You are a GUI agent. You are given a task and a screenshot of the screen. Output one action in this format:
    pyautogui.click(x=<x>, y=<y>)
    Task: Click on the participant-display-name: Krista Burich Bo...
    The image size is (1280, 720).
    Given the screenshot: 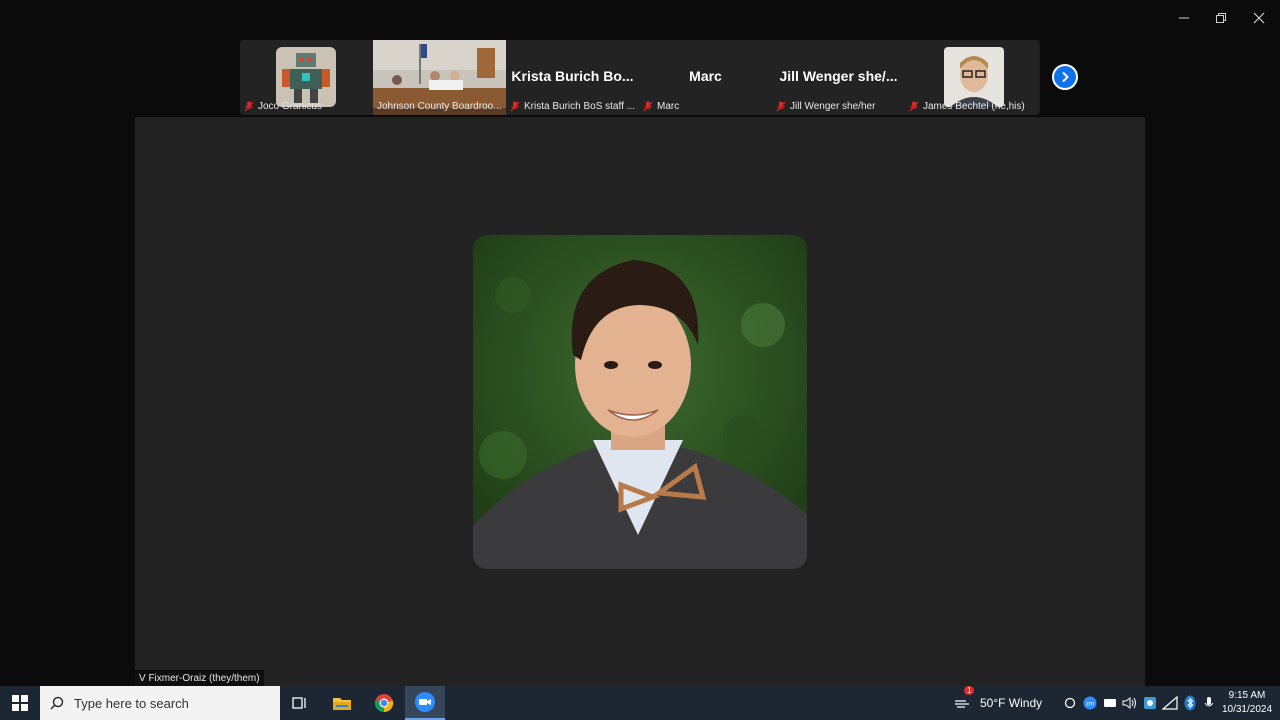 What is the action you would take?
    pyautogui.click(x=572, y=76)
    